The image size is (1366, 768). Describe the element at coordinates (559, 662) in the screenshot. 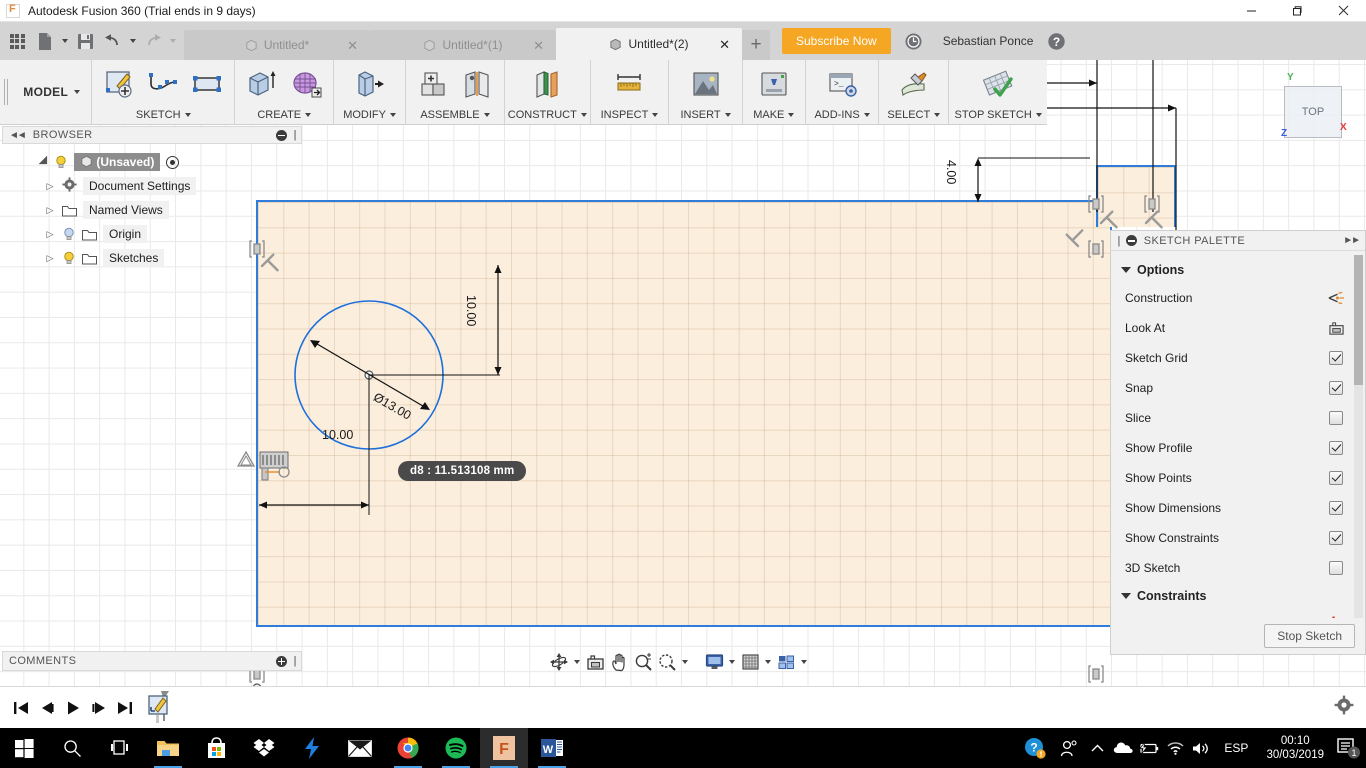

I see `orbit-icon` at that location.